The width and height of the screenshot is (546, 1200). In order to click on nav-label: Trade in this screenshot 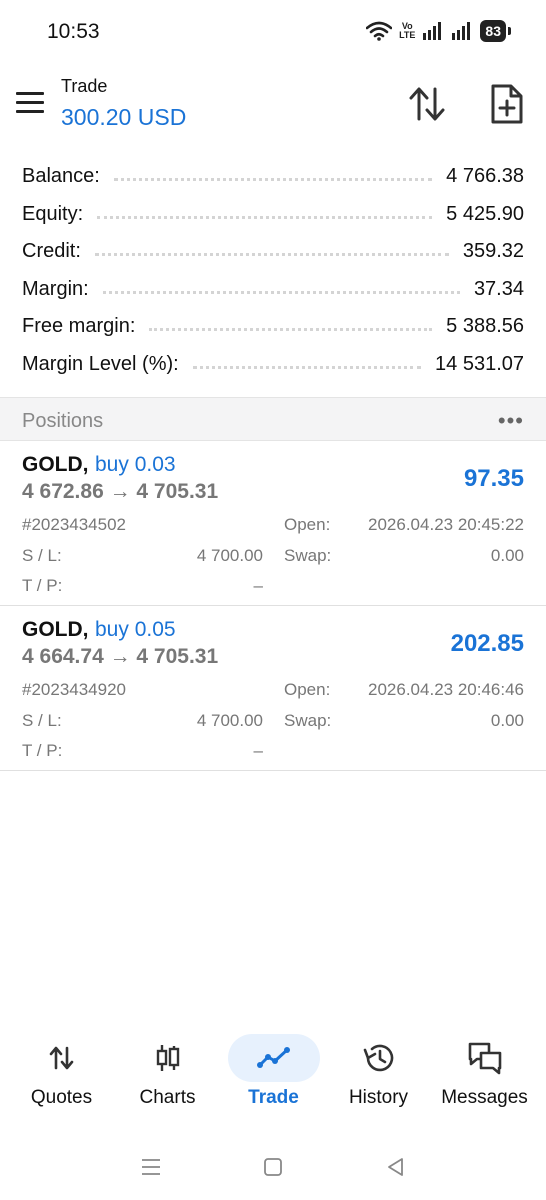, I will do `click(273, 1097)`.